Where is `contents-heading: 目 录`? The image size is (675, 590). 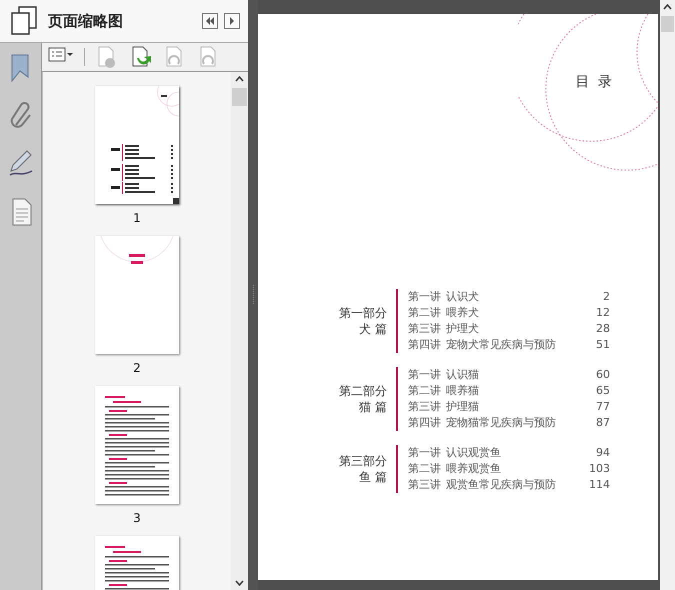
contents-heading: 目 录 is located at coordinates (595, 82).